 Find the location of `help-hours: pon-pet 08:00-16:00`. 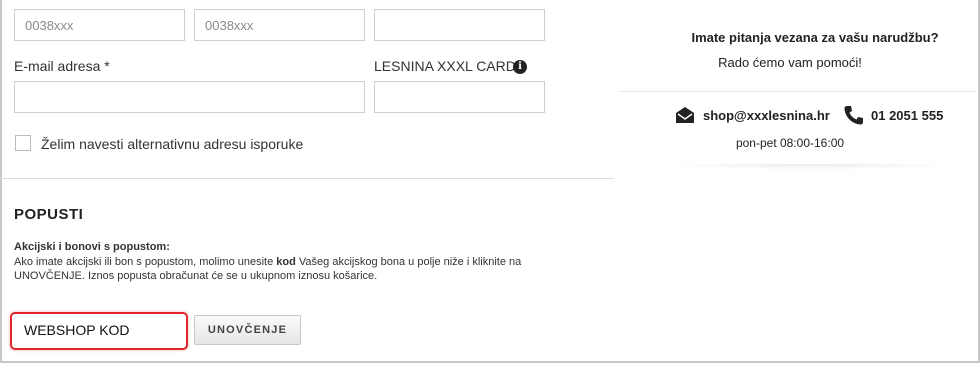

help-hours: pon-pet 08:00-16:00 is located at coordinates (790, 143).